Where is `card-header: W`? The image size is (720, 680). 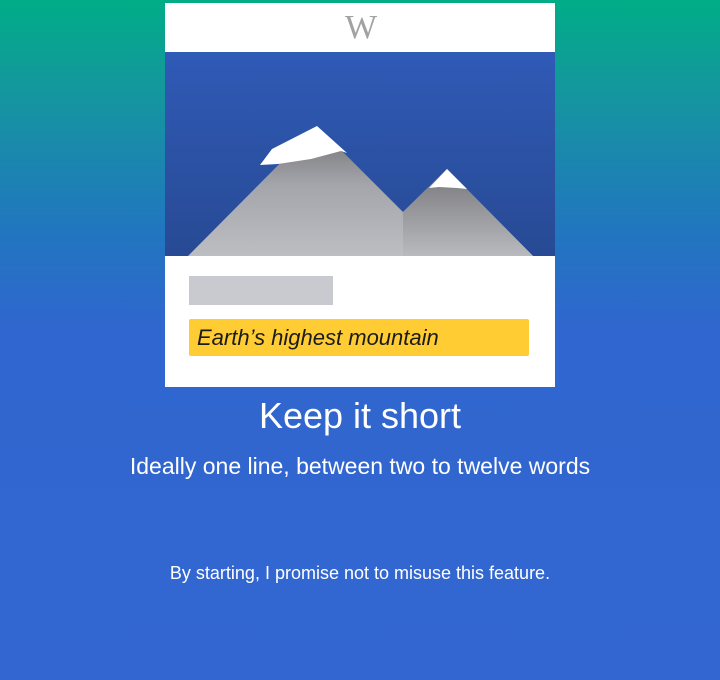 card-header: W is located at coordinates (360, 27).